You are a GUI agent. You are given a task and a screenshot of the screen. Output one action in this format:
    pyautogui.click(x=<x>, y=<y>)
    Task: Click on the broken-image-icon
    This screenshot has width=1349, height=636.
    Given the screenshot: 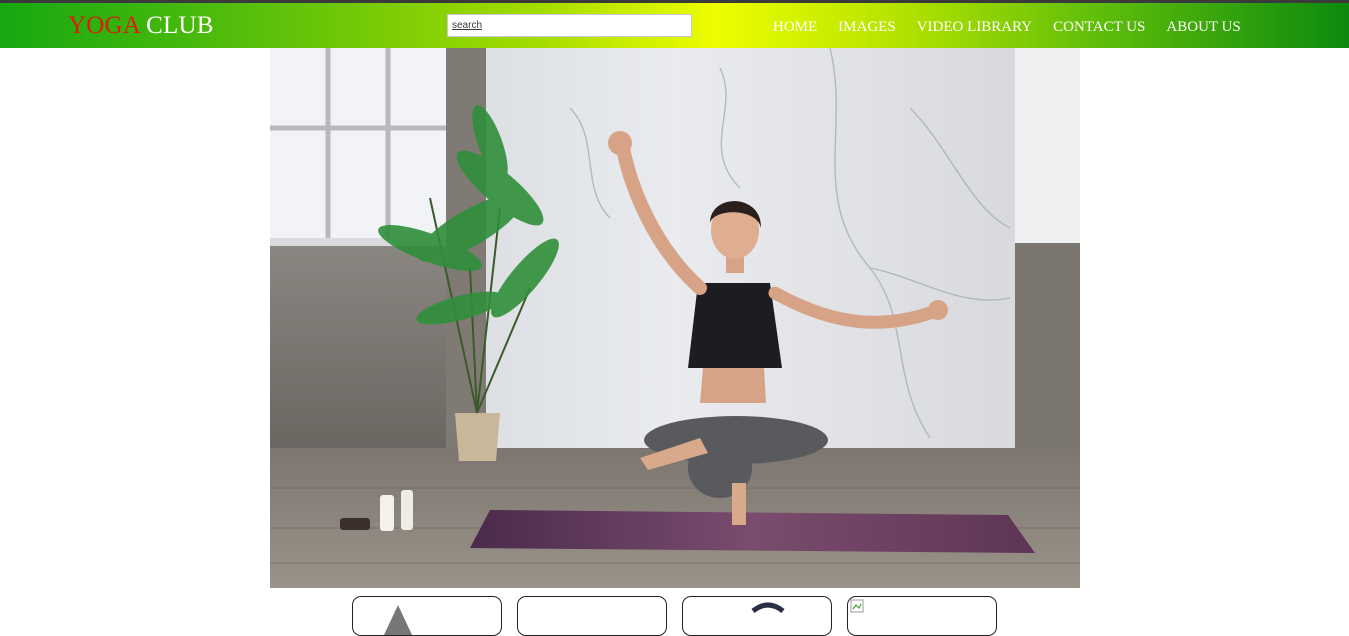 What is the action you would take?
    pyautogui.click(x=857, y=606)
    